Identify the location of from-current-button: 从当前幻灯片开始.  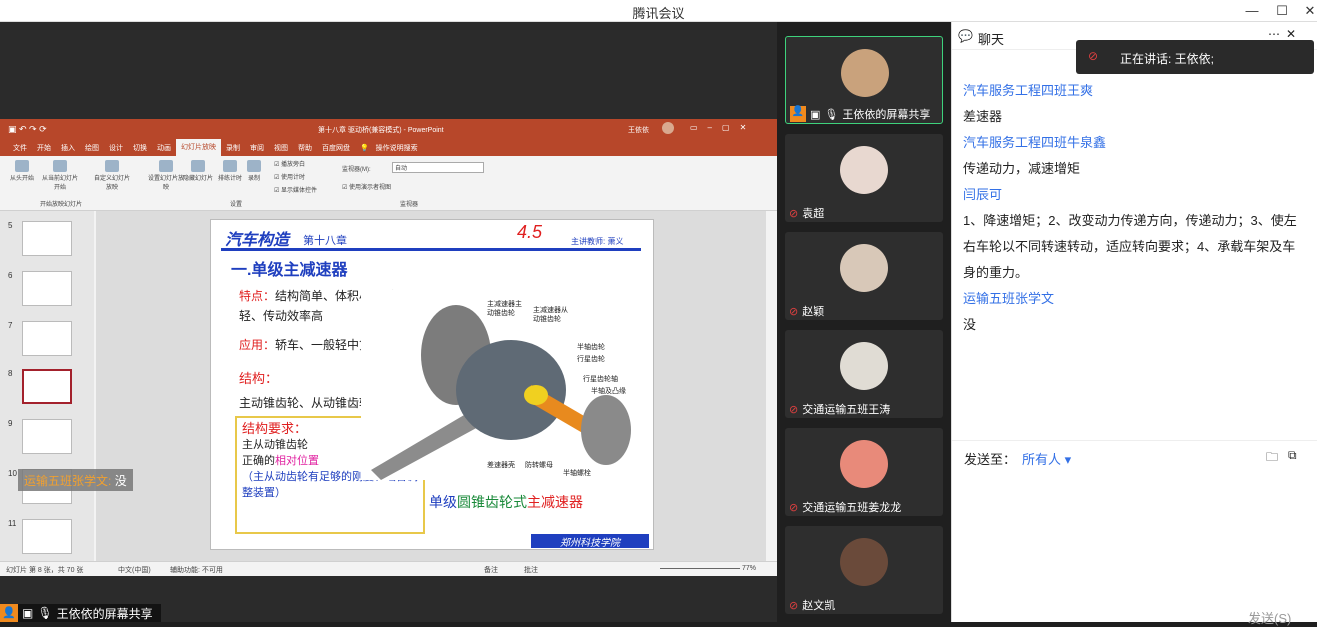
(60, 174).